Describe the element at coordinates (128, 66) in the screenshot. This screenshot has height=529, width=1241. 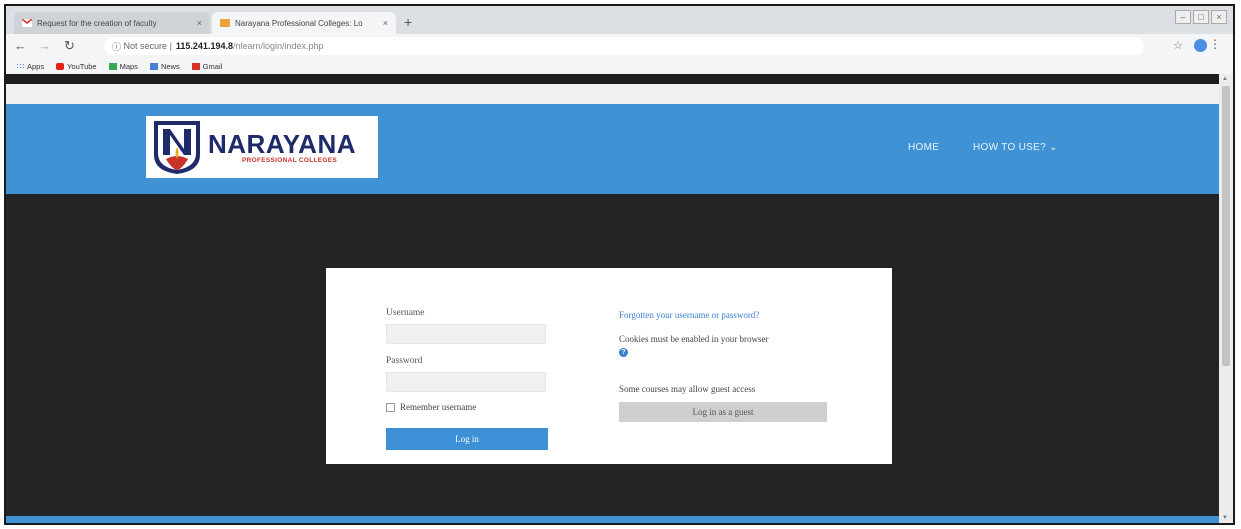
I see `bookmark-label: Maps` at that location.